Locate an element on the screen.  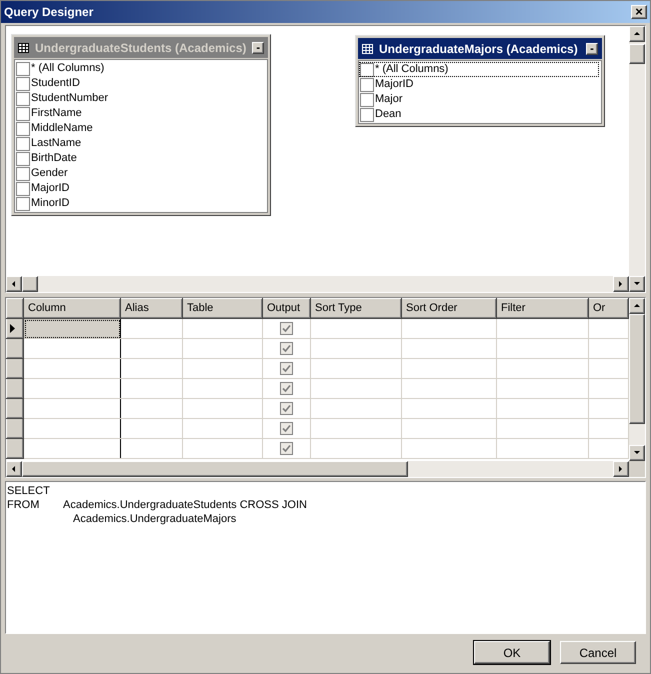
scroll-right-button is located at coordinates (621, 284).